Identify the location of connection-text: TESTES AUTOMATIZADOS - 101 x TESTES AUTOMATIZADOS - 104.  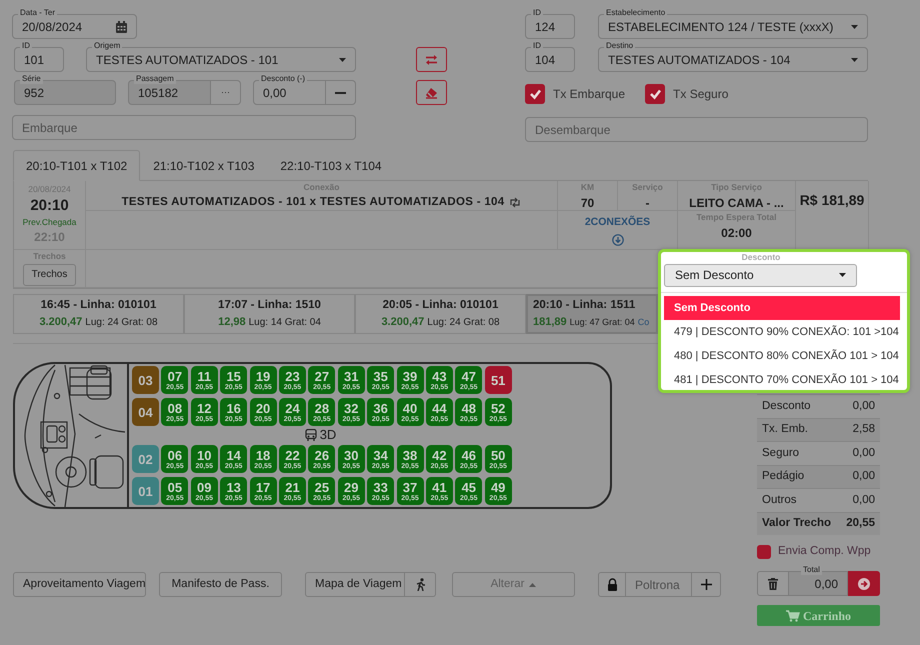
(313, 202).